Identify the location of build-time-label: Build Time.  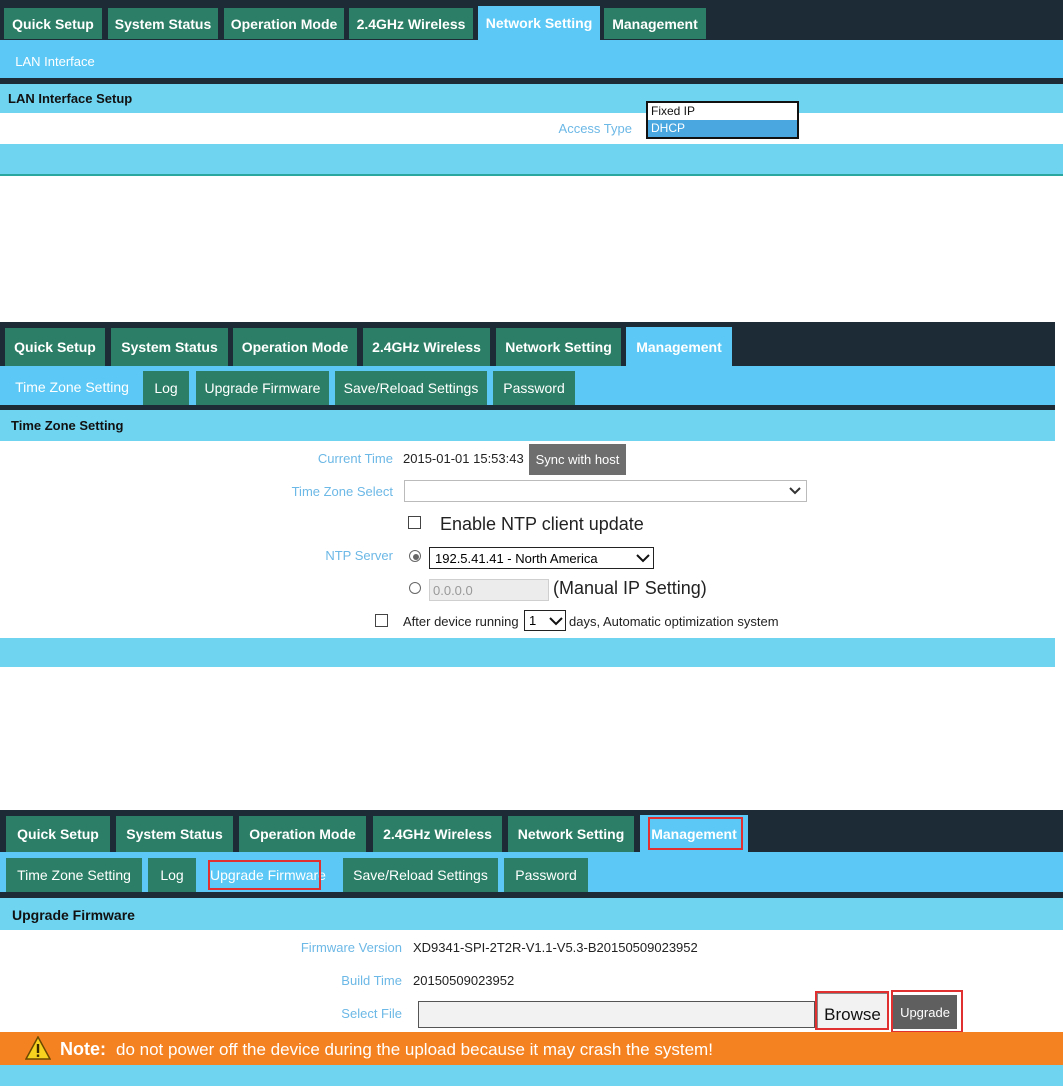
(371, 980).